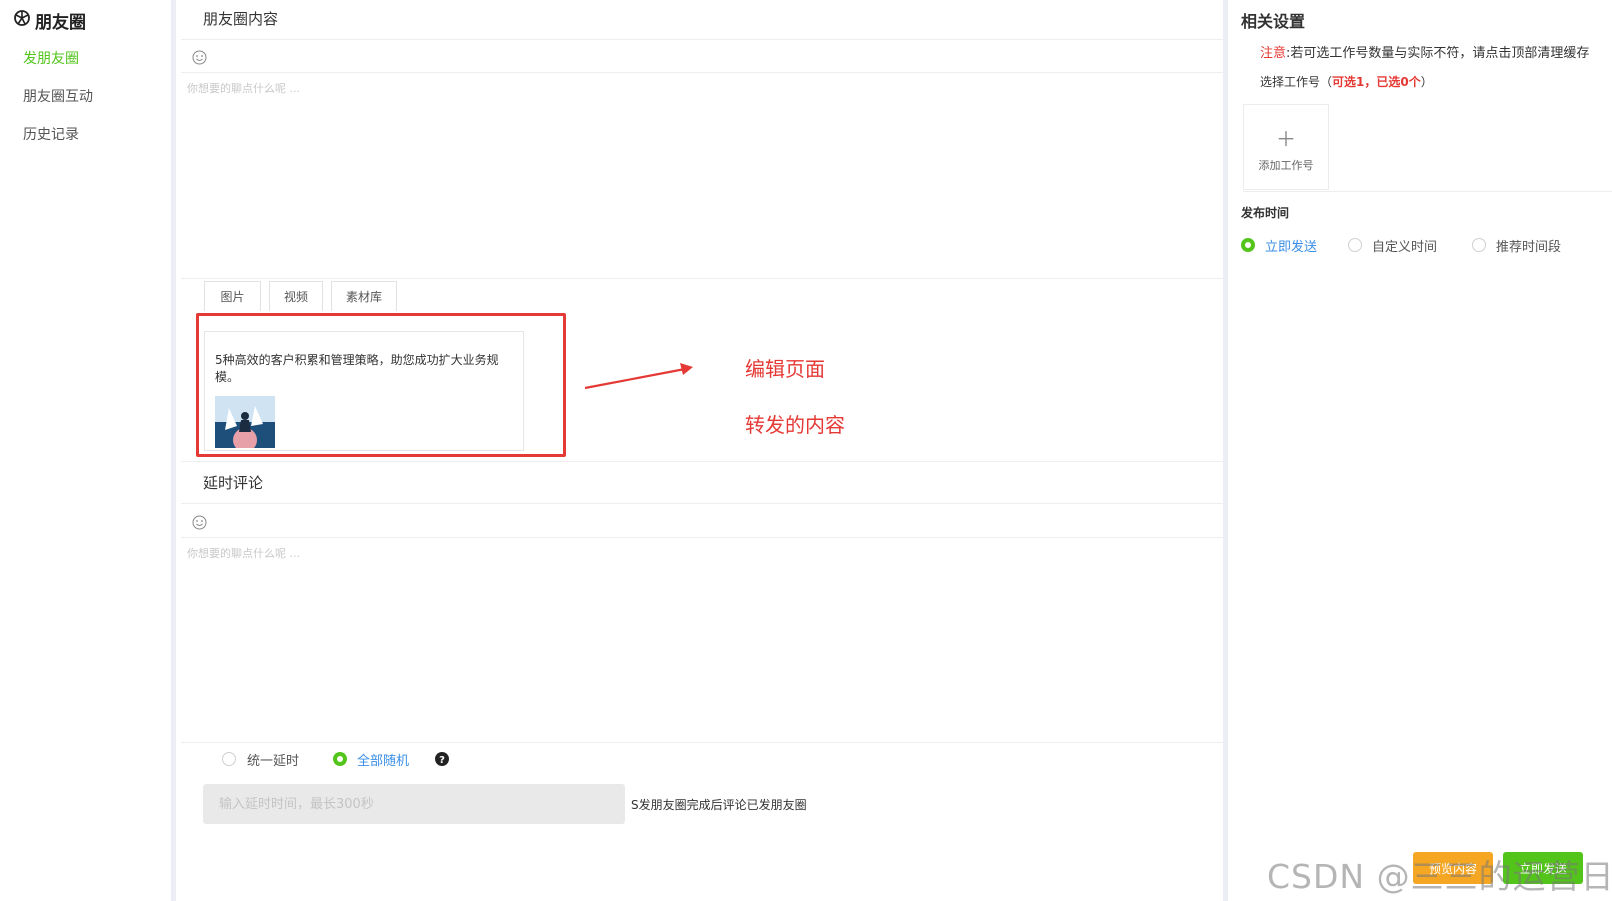  I want to click on preview-button: 预览内容, so click(1453, 868).